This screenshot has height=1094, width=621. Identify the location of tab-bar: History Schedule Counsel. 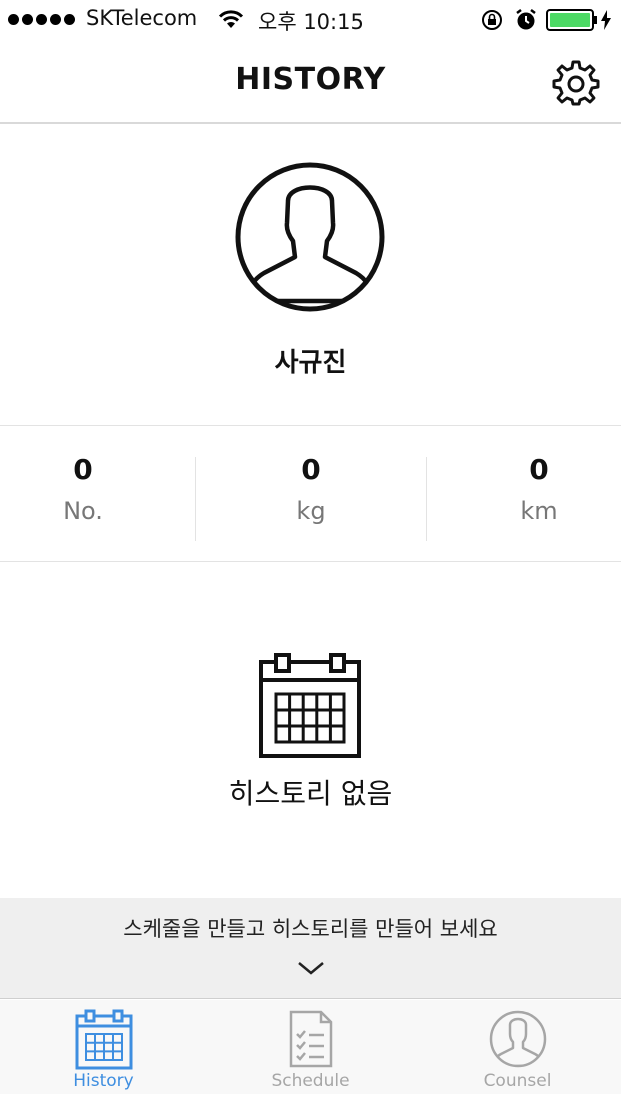
(310, 1047).